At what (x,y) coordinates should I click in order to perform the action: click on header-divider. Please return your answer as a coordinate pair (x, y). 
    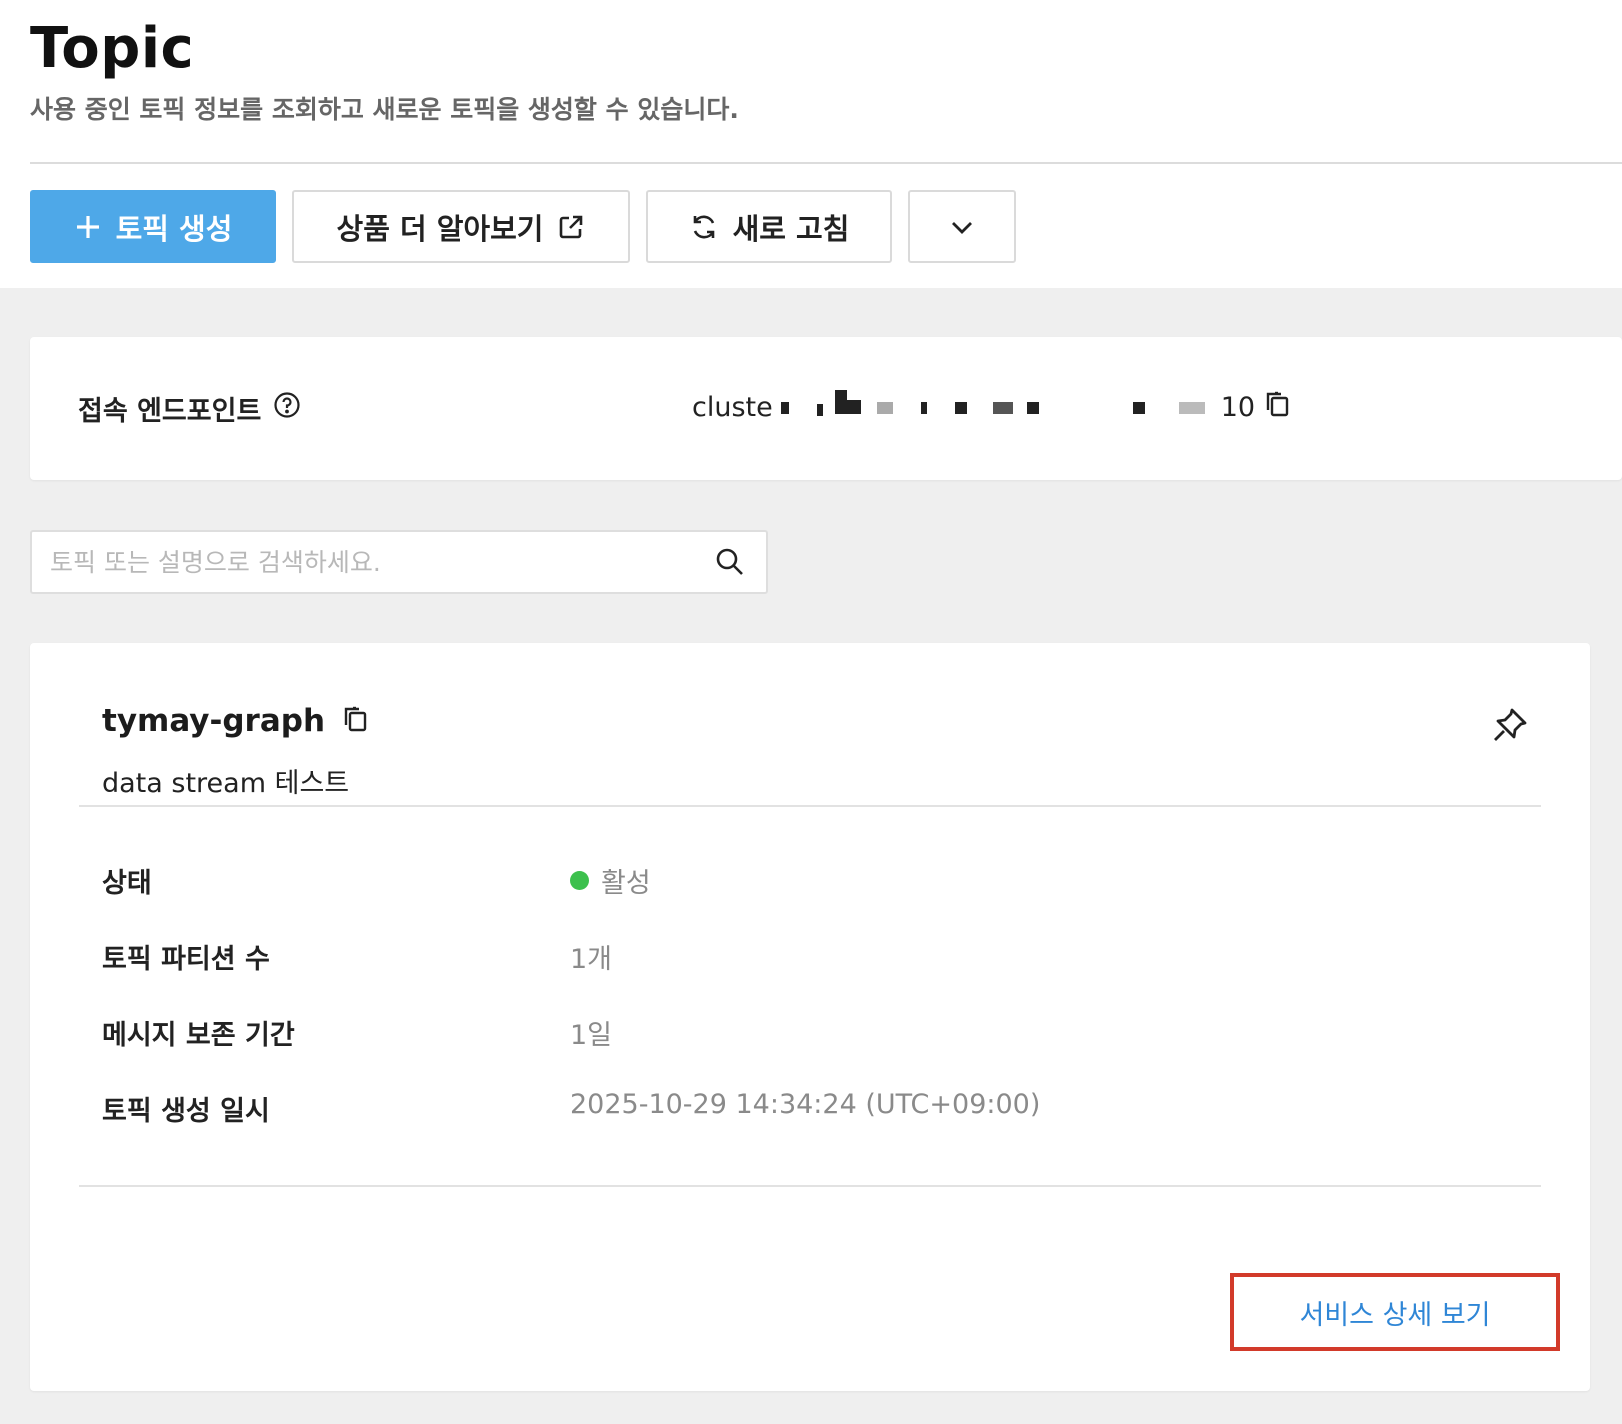
    Looking at the image, I should click on (826, 163).